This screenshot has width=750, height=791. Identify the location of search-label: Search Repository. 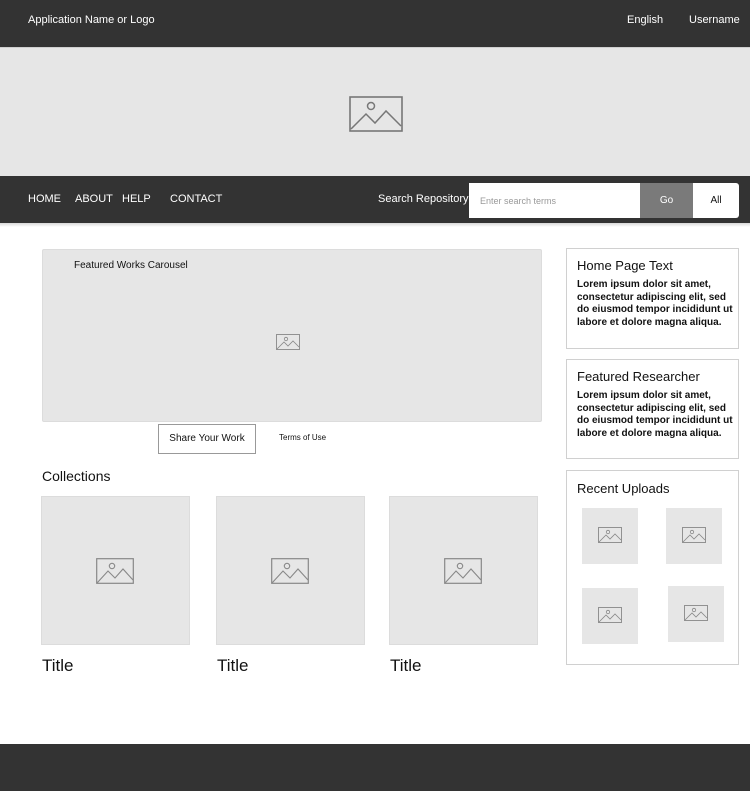
(423, 199).